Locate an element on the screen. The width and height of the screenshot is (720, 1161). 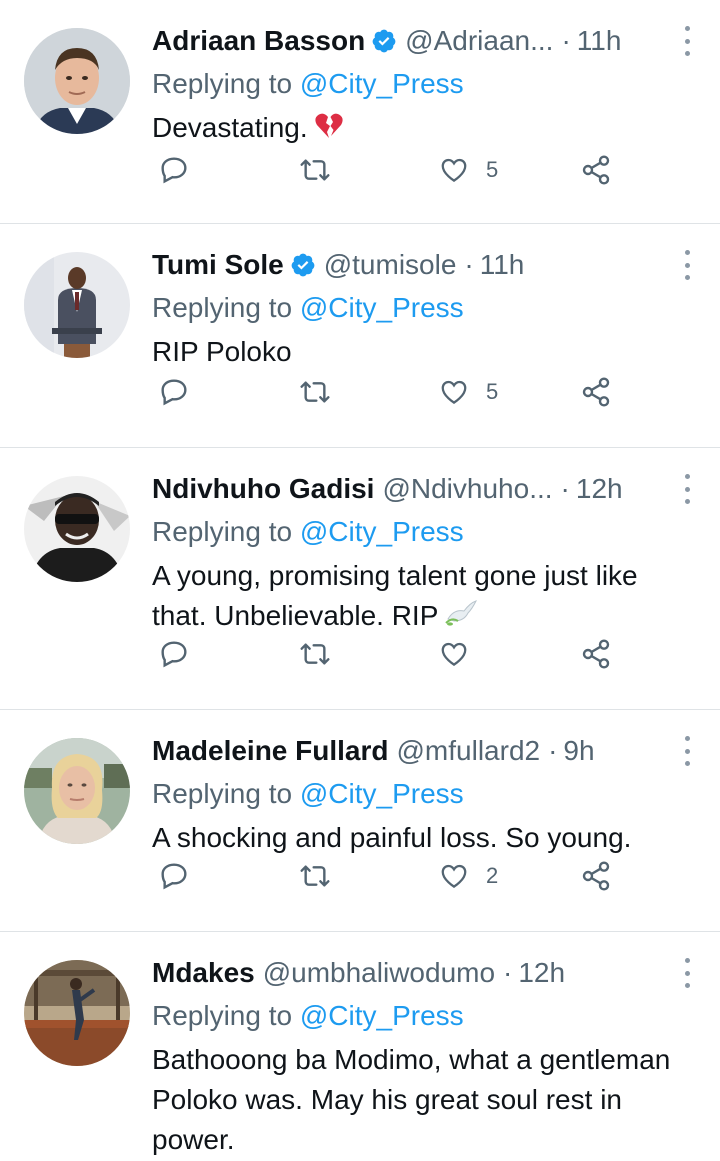
dove-icon is located at coordinates (461, 613).